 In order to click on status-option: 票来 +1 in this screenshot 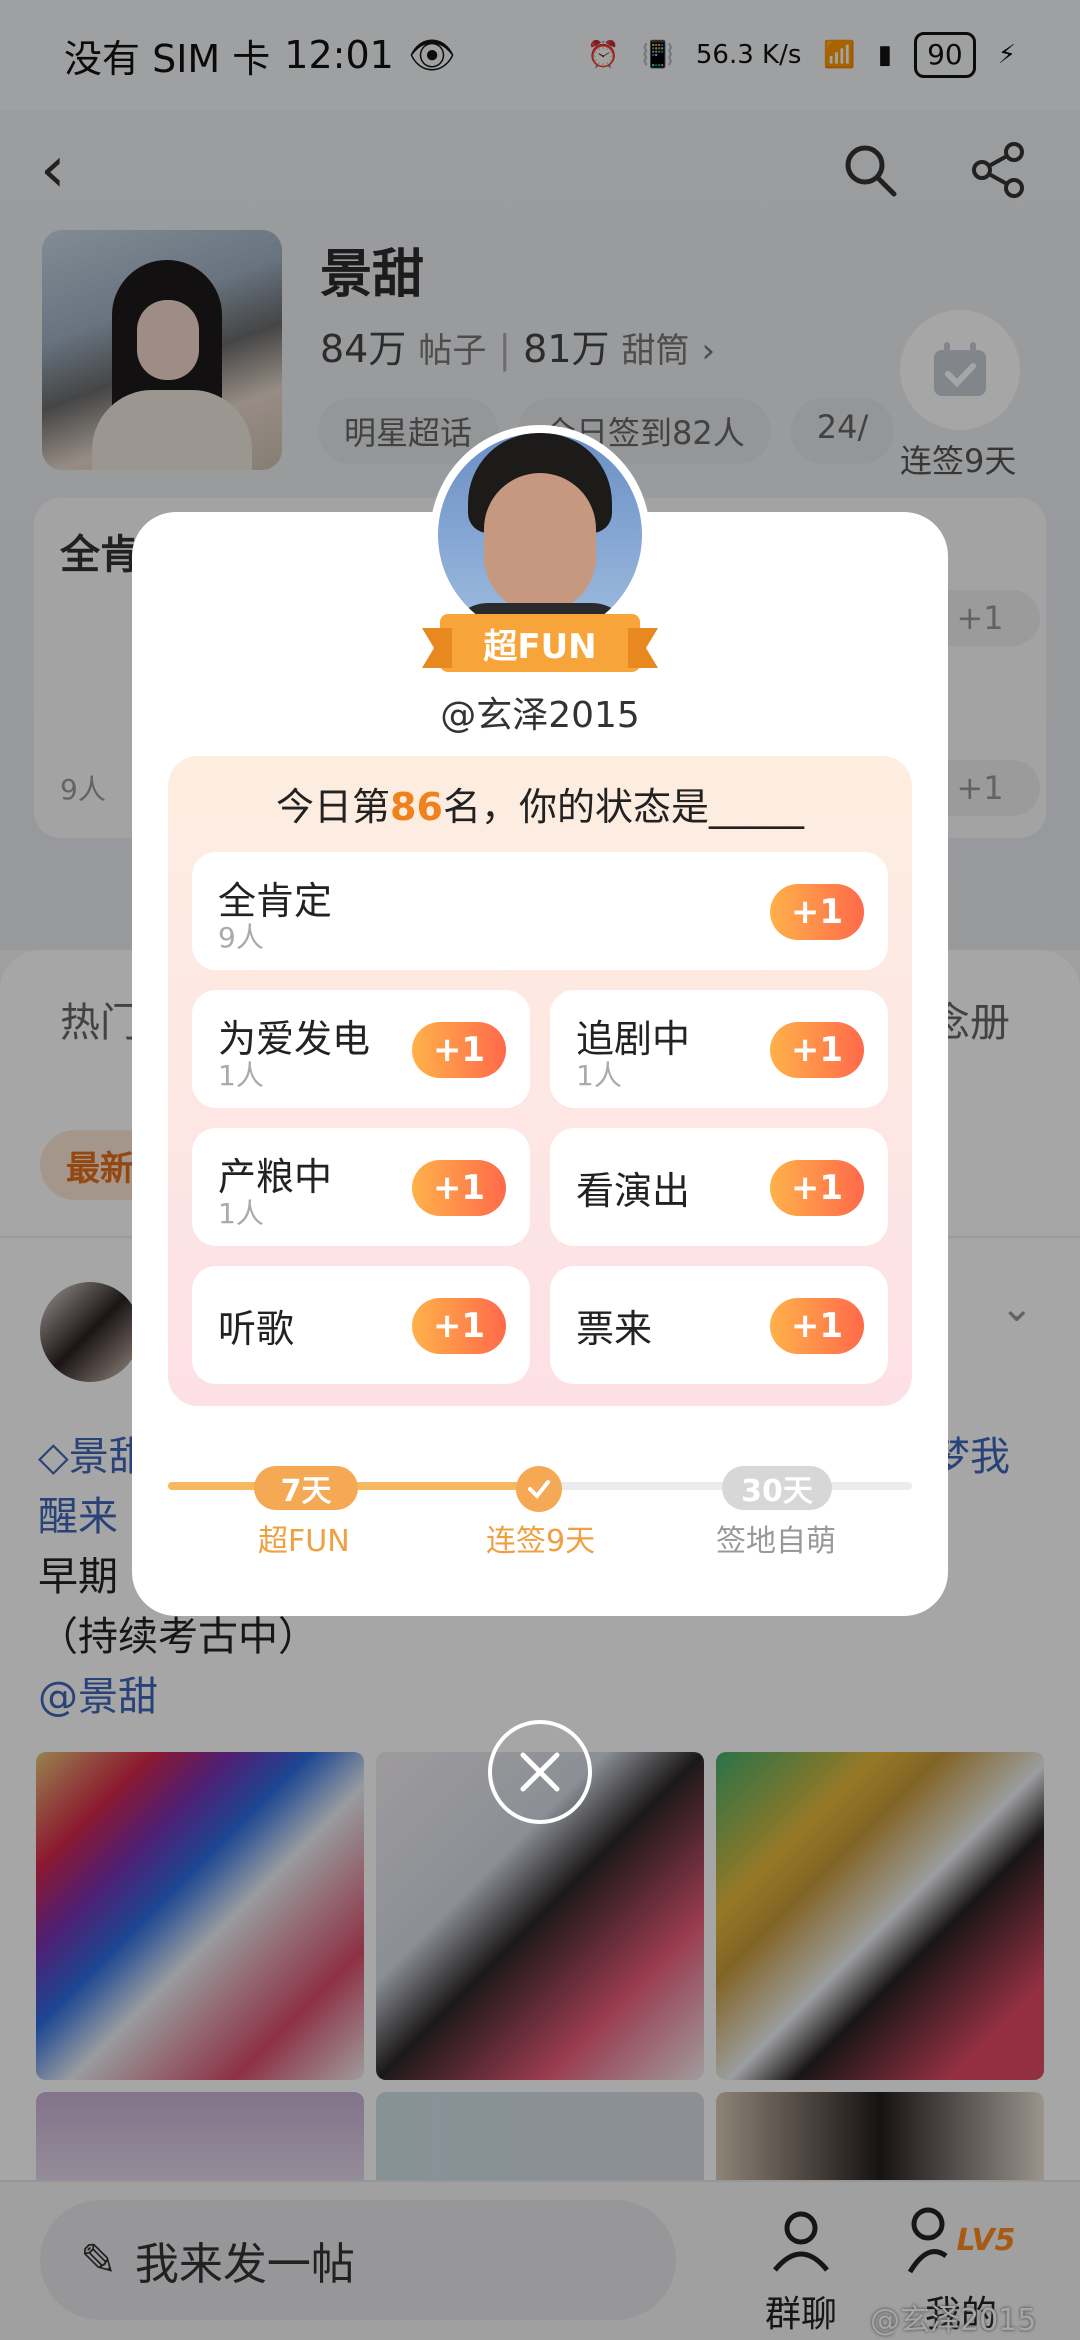, I will do `click(719, 1325)`.